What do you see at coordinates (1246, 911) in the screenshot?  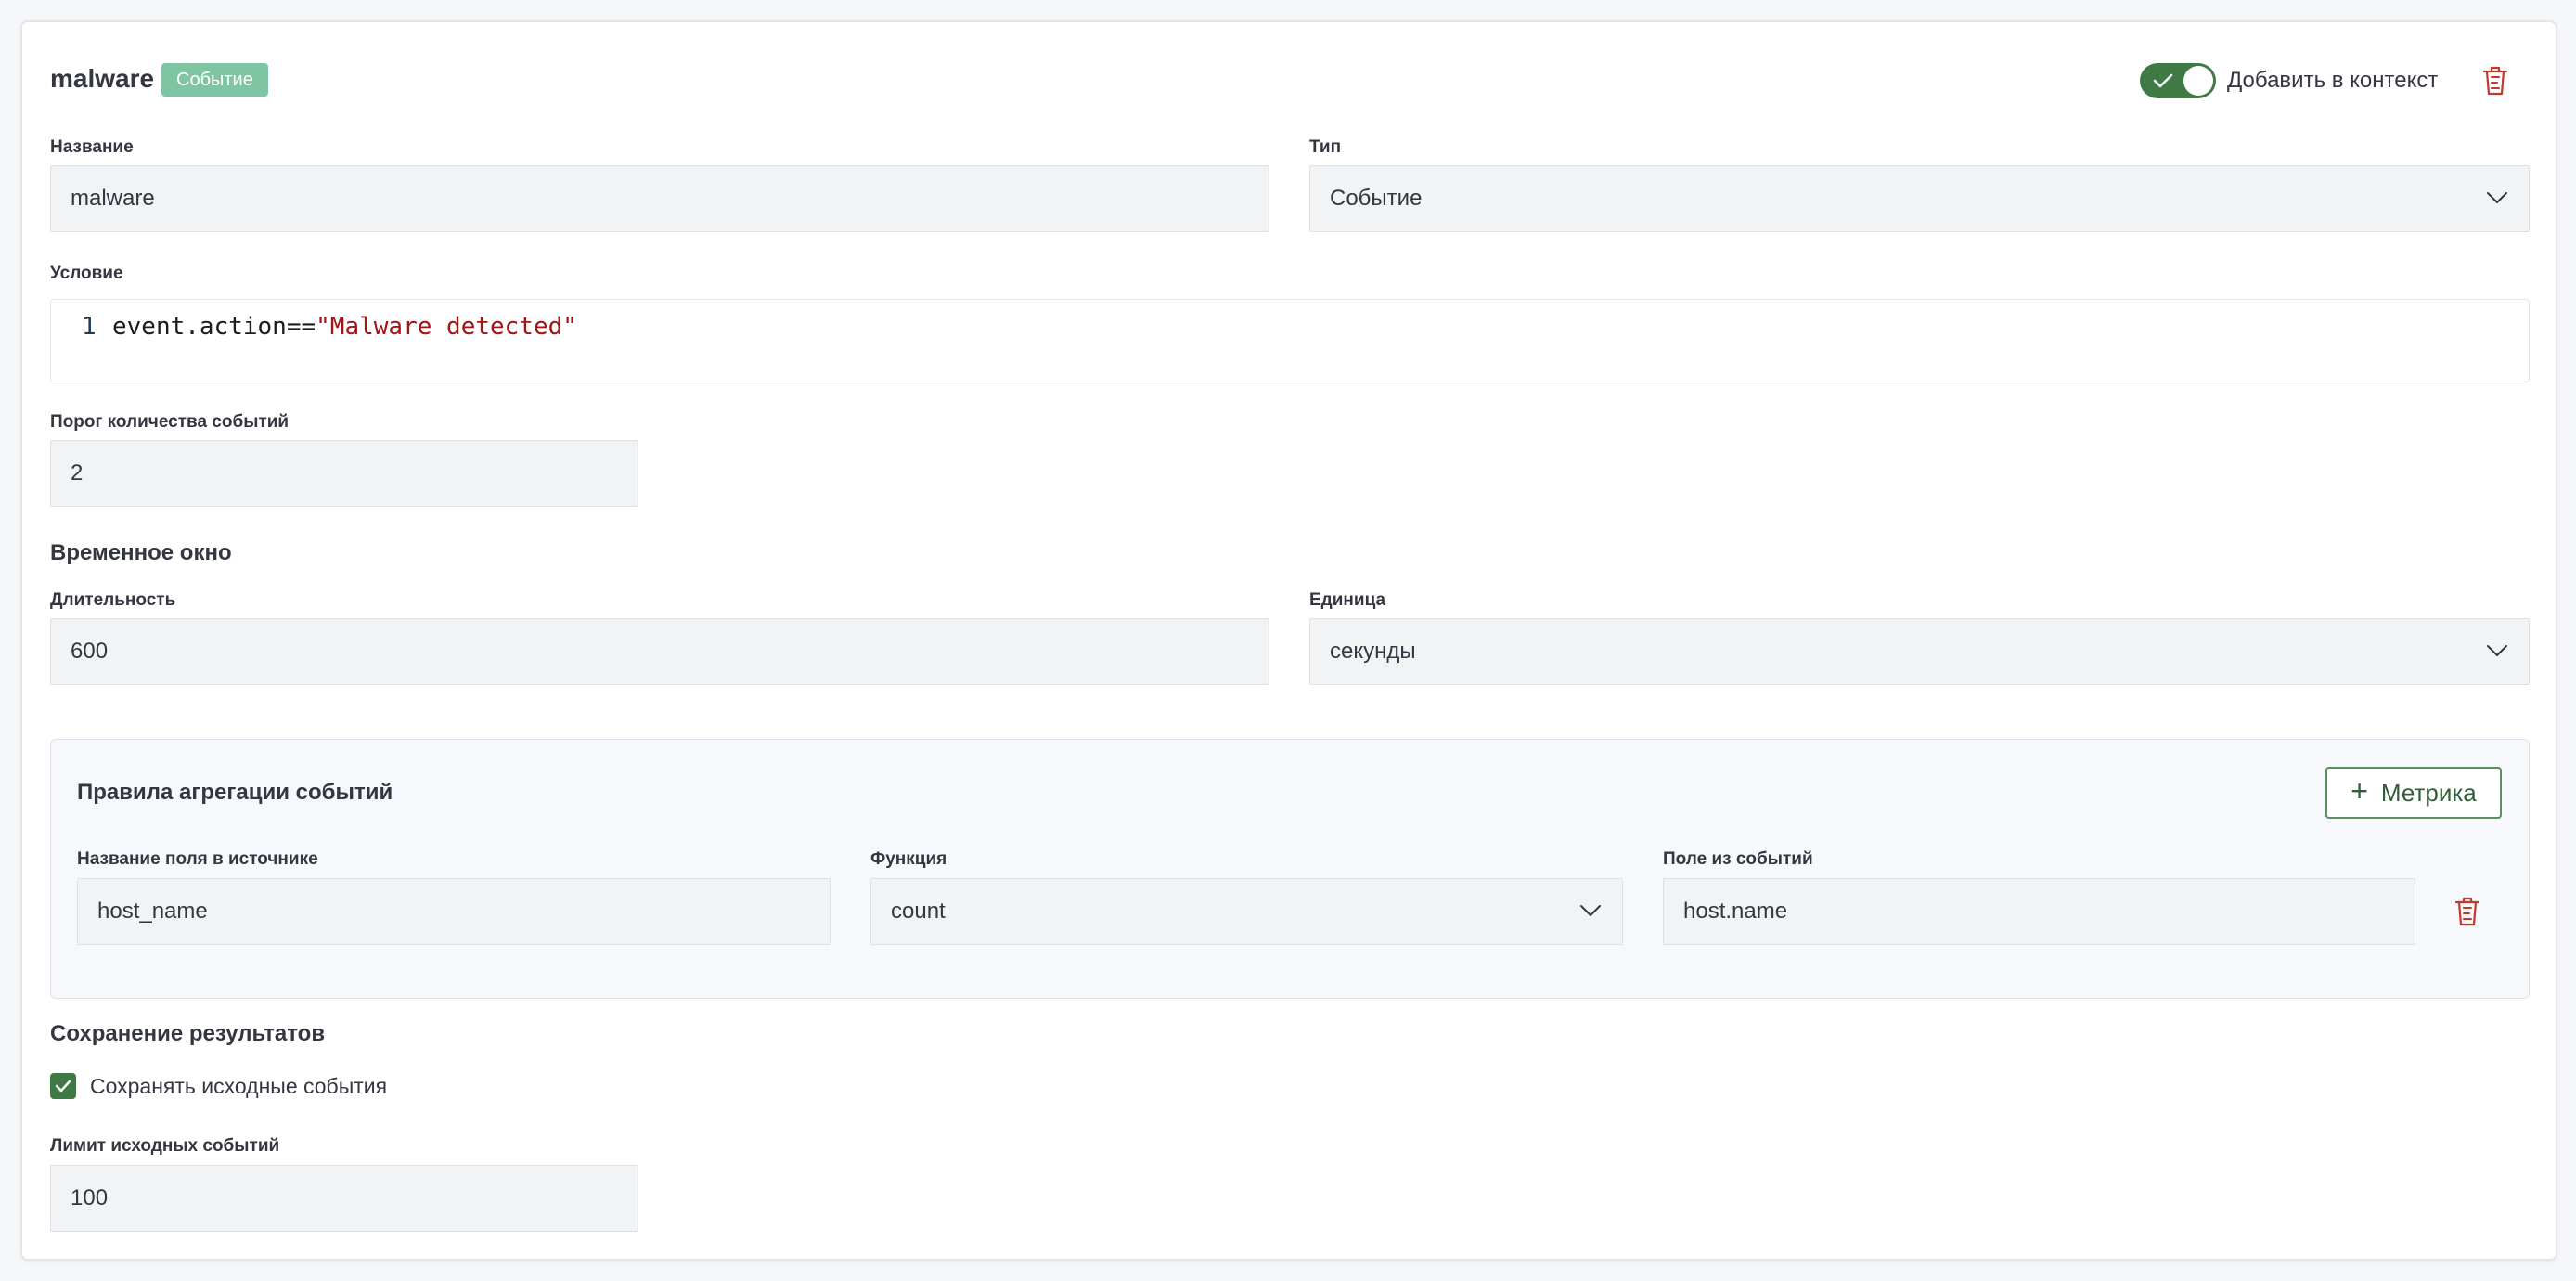 I see `function-select: count` at bounding box center [1246, 911].